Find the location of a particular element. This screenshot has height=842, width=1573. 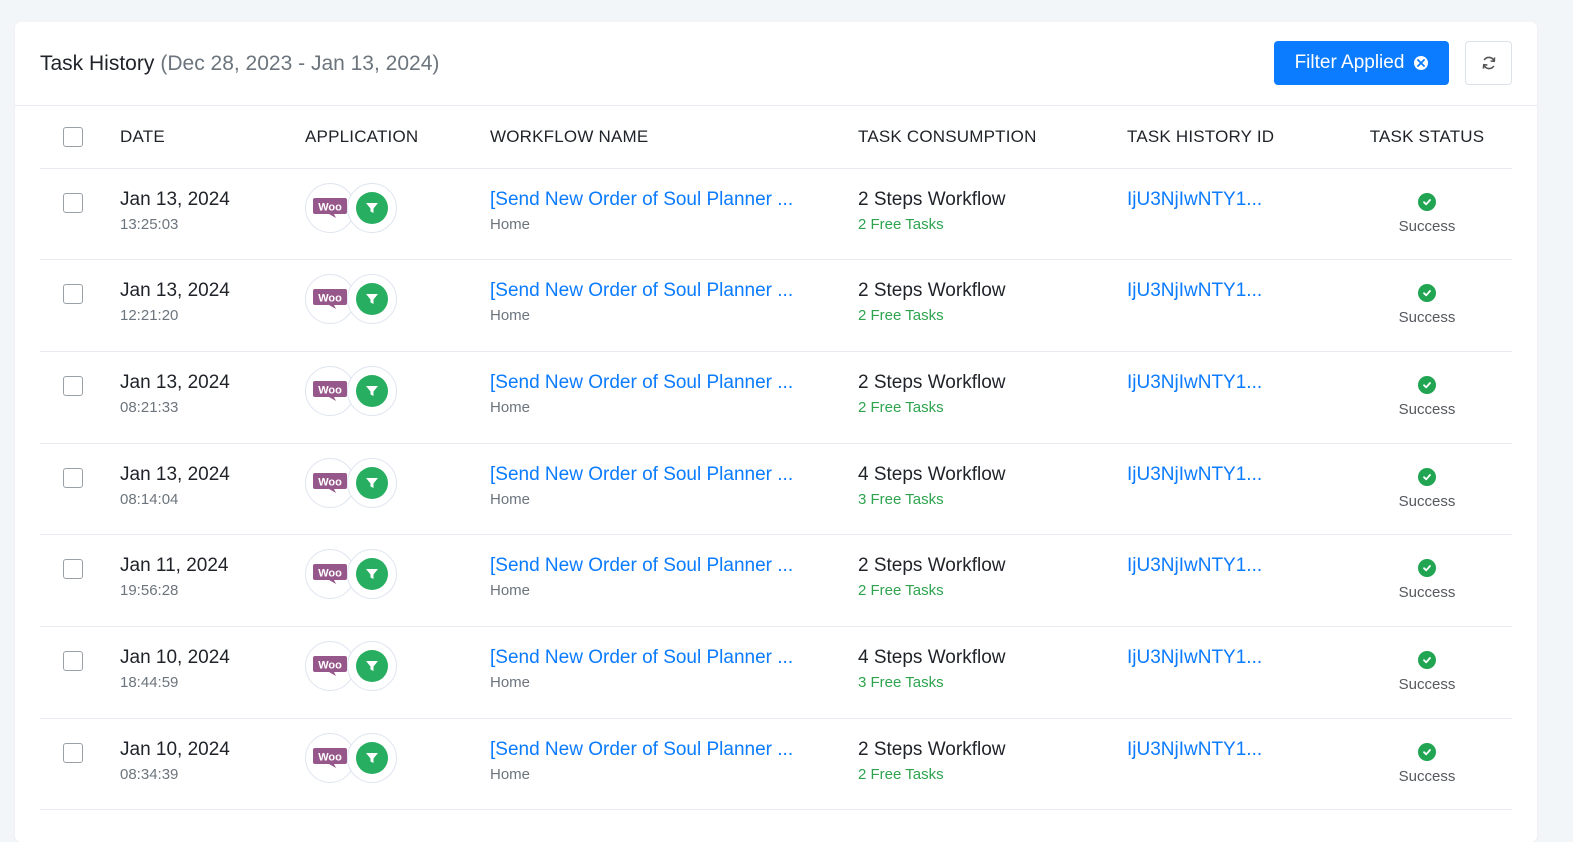

row-time: 08:21:33 is located at coordinates (149, 407).